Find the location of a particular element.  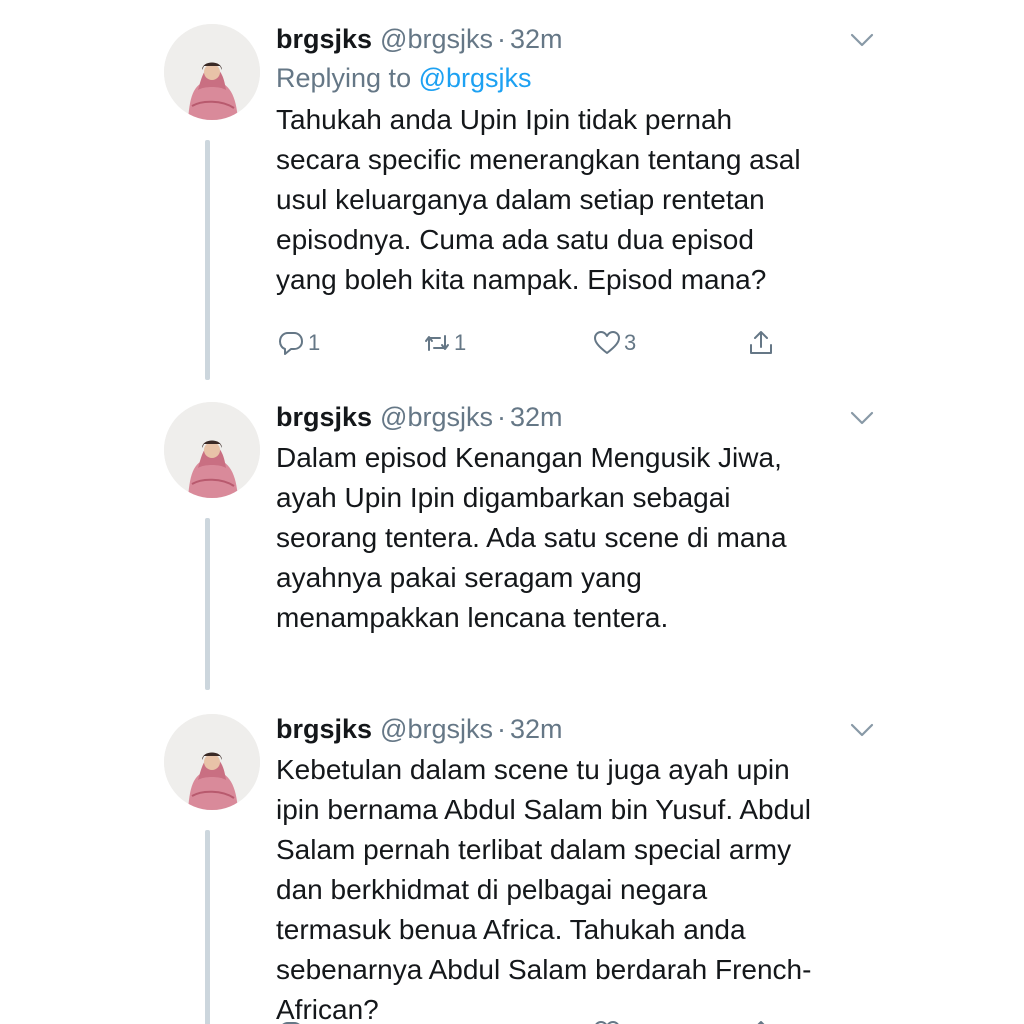

reply-button: 1 is located at coordinates (298, 343).